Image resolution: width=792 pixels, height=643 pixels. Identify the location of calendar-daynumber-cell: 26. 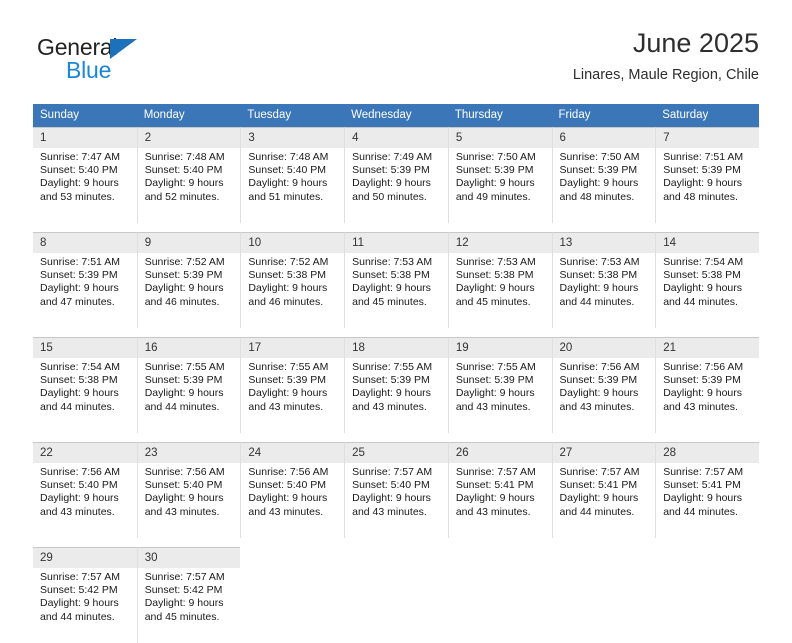
(499, 452).